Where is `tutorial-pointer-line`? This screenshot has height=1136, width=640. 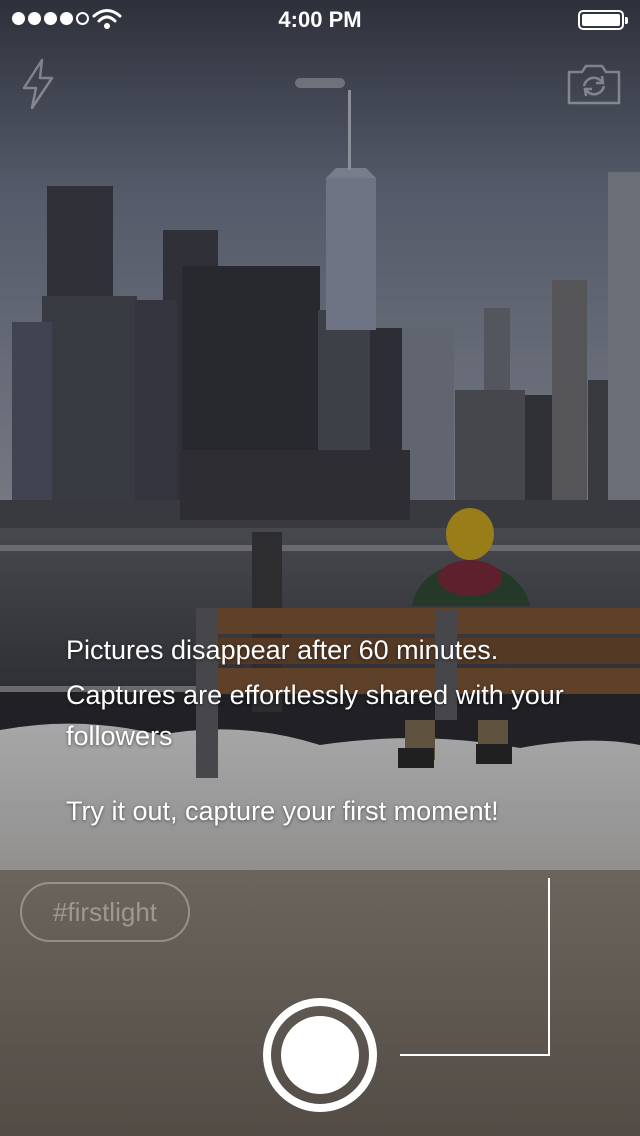
tutorial-pointer-line is located at coordinates (475, 967).